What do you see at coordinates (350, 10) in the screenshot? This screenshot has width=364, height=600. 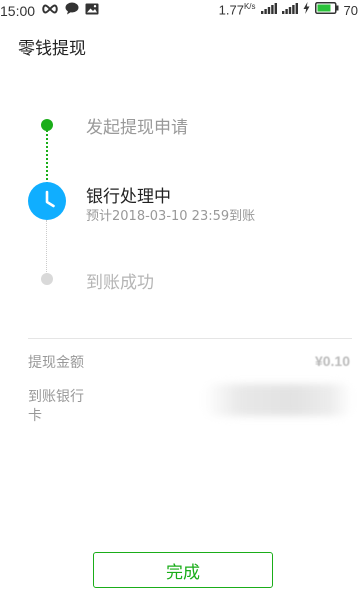 I see `battery-level: 70` at bounding box center [350, 10].